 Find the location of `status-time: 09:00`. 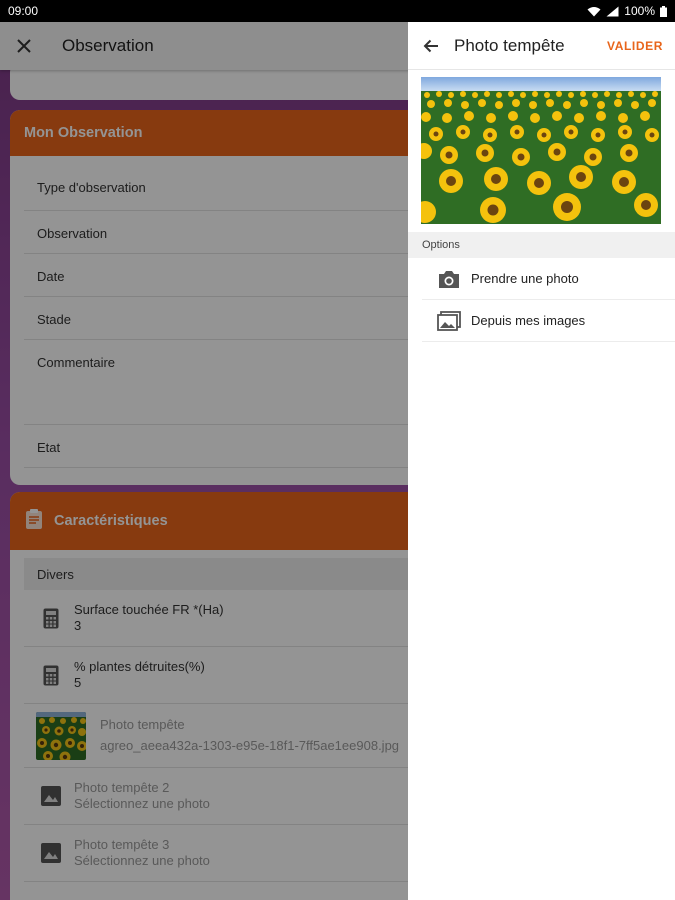

status-time: 09:00 is located at coordinates (23, 11).